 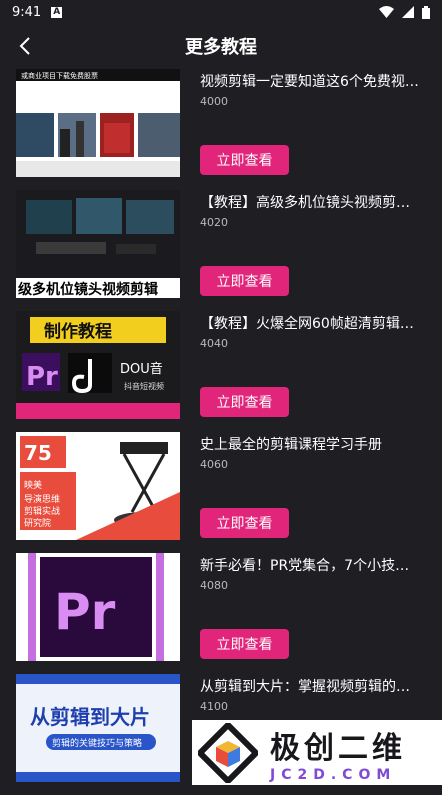 I want to click on item-view-count: 4060, so click(x=214, y=464).